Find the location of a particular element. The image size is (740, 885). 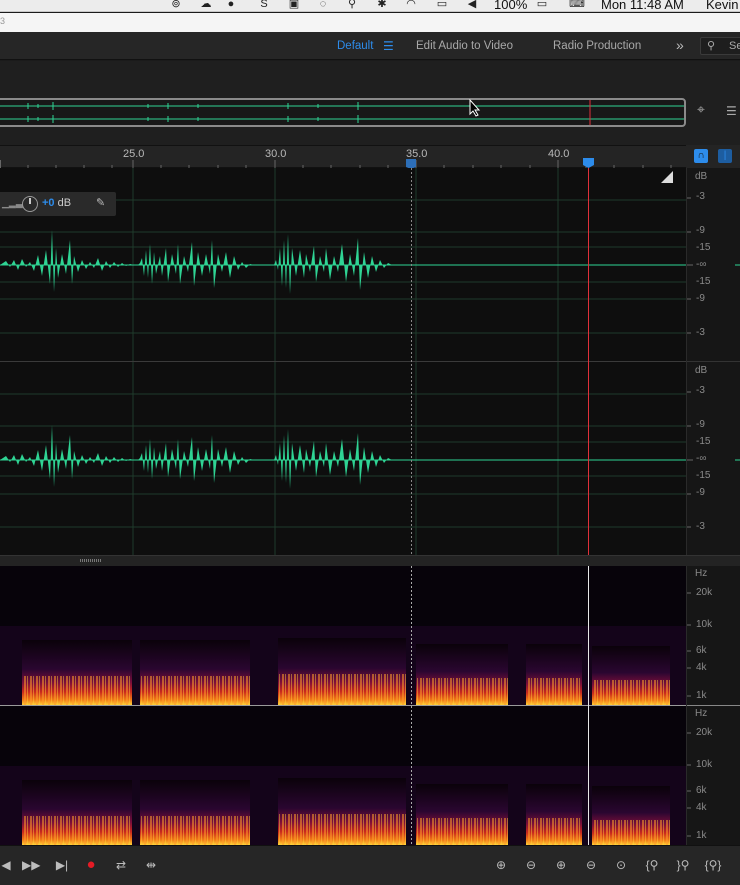

battery-icon: ▭ is located at coordinates (542, 5).